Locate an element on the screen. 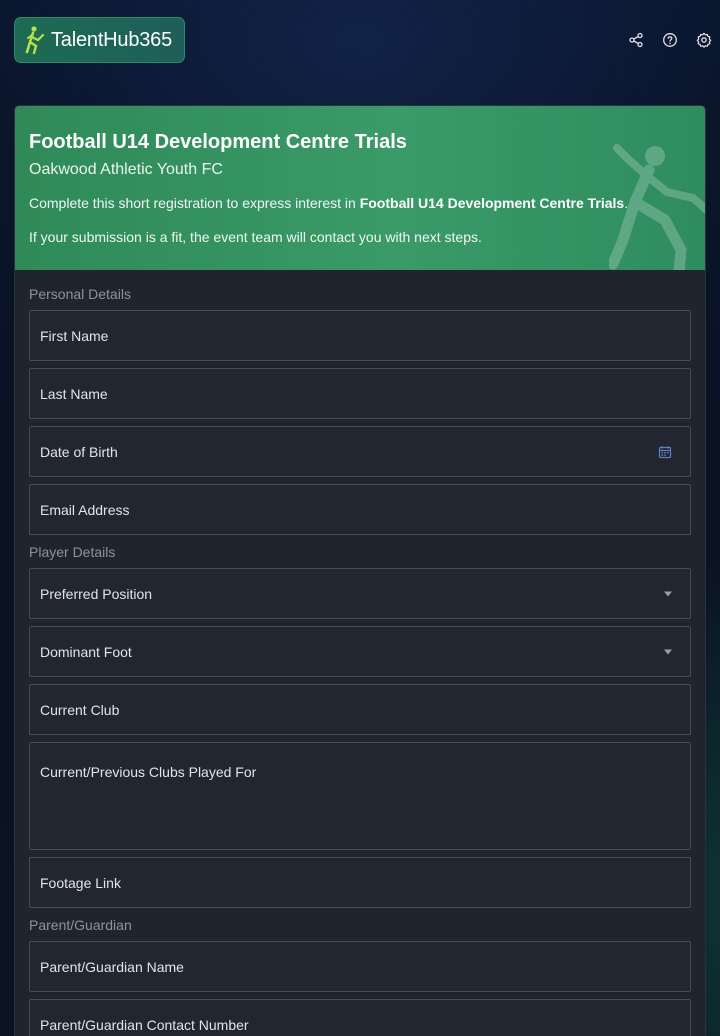 This screenshot has height=1036, width=720. section-personal-details: Personal Details is located at coordinates (80, 294).